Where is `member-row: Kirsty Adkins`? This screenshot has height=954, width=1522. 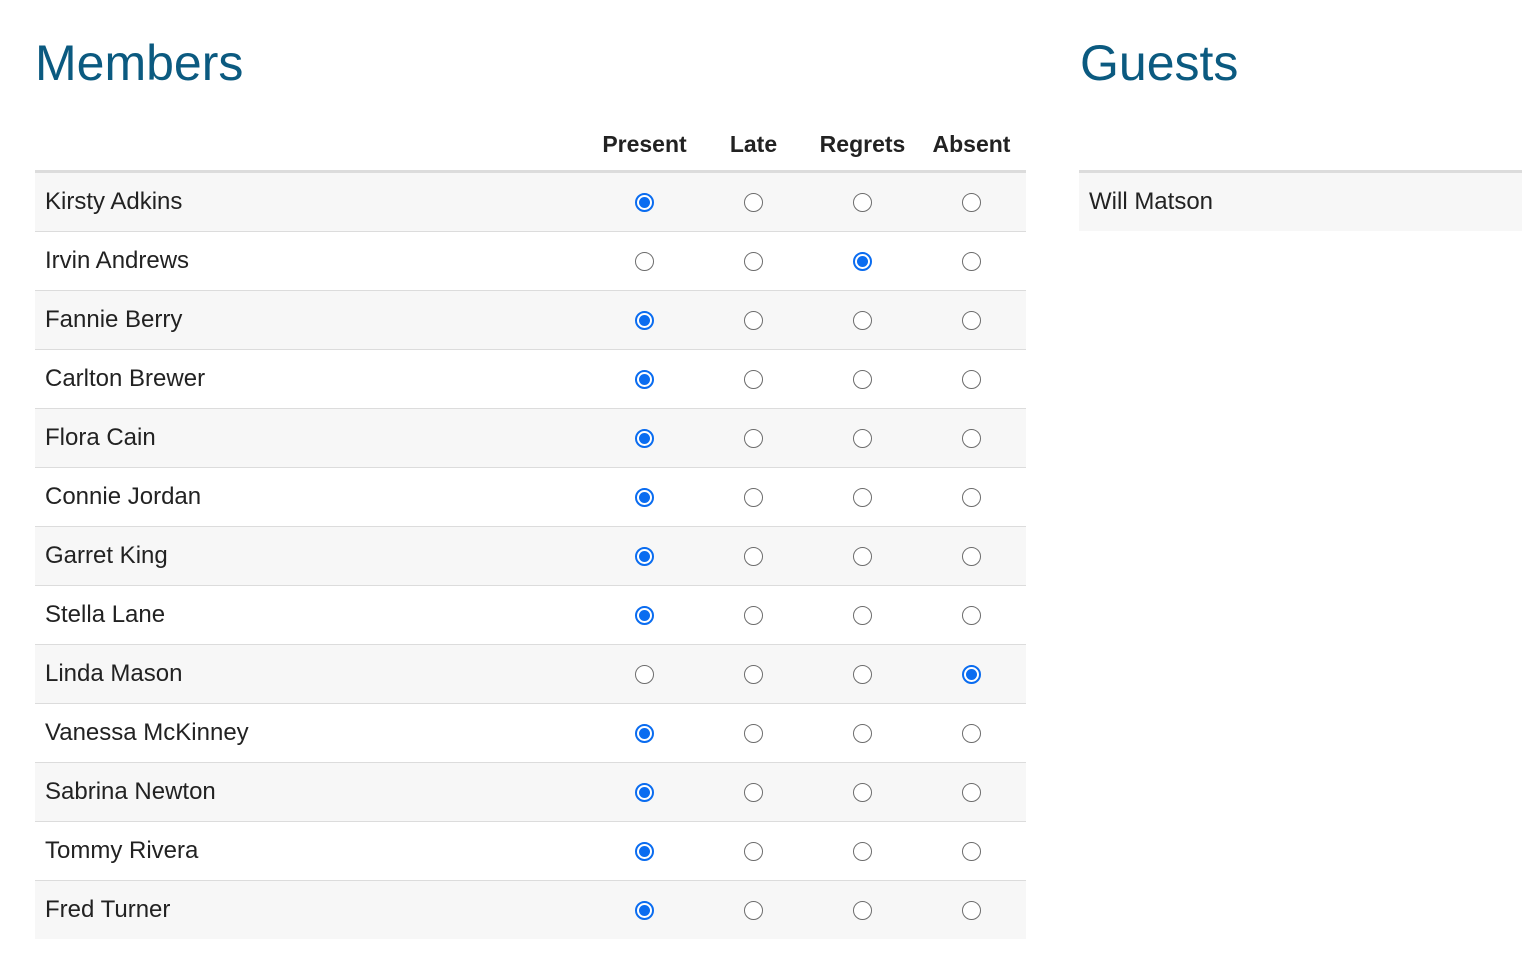 member-row: Kirsty Adkins is located at coordinates (530, 201).